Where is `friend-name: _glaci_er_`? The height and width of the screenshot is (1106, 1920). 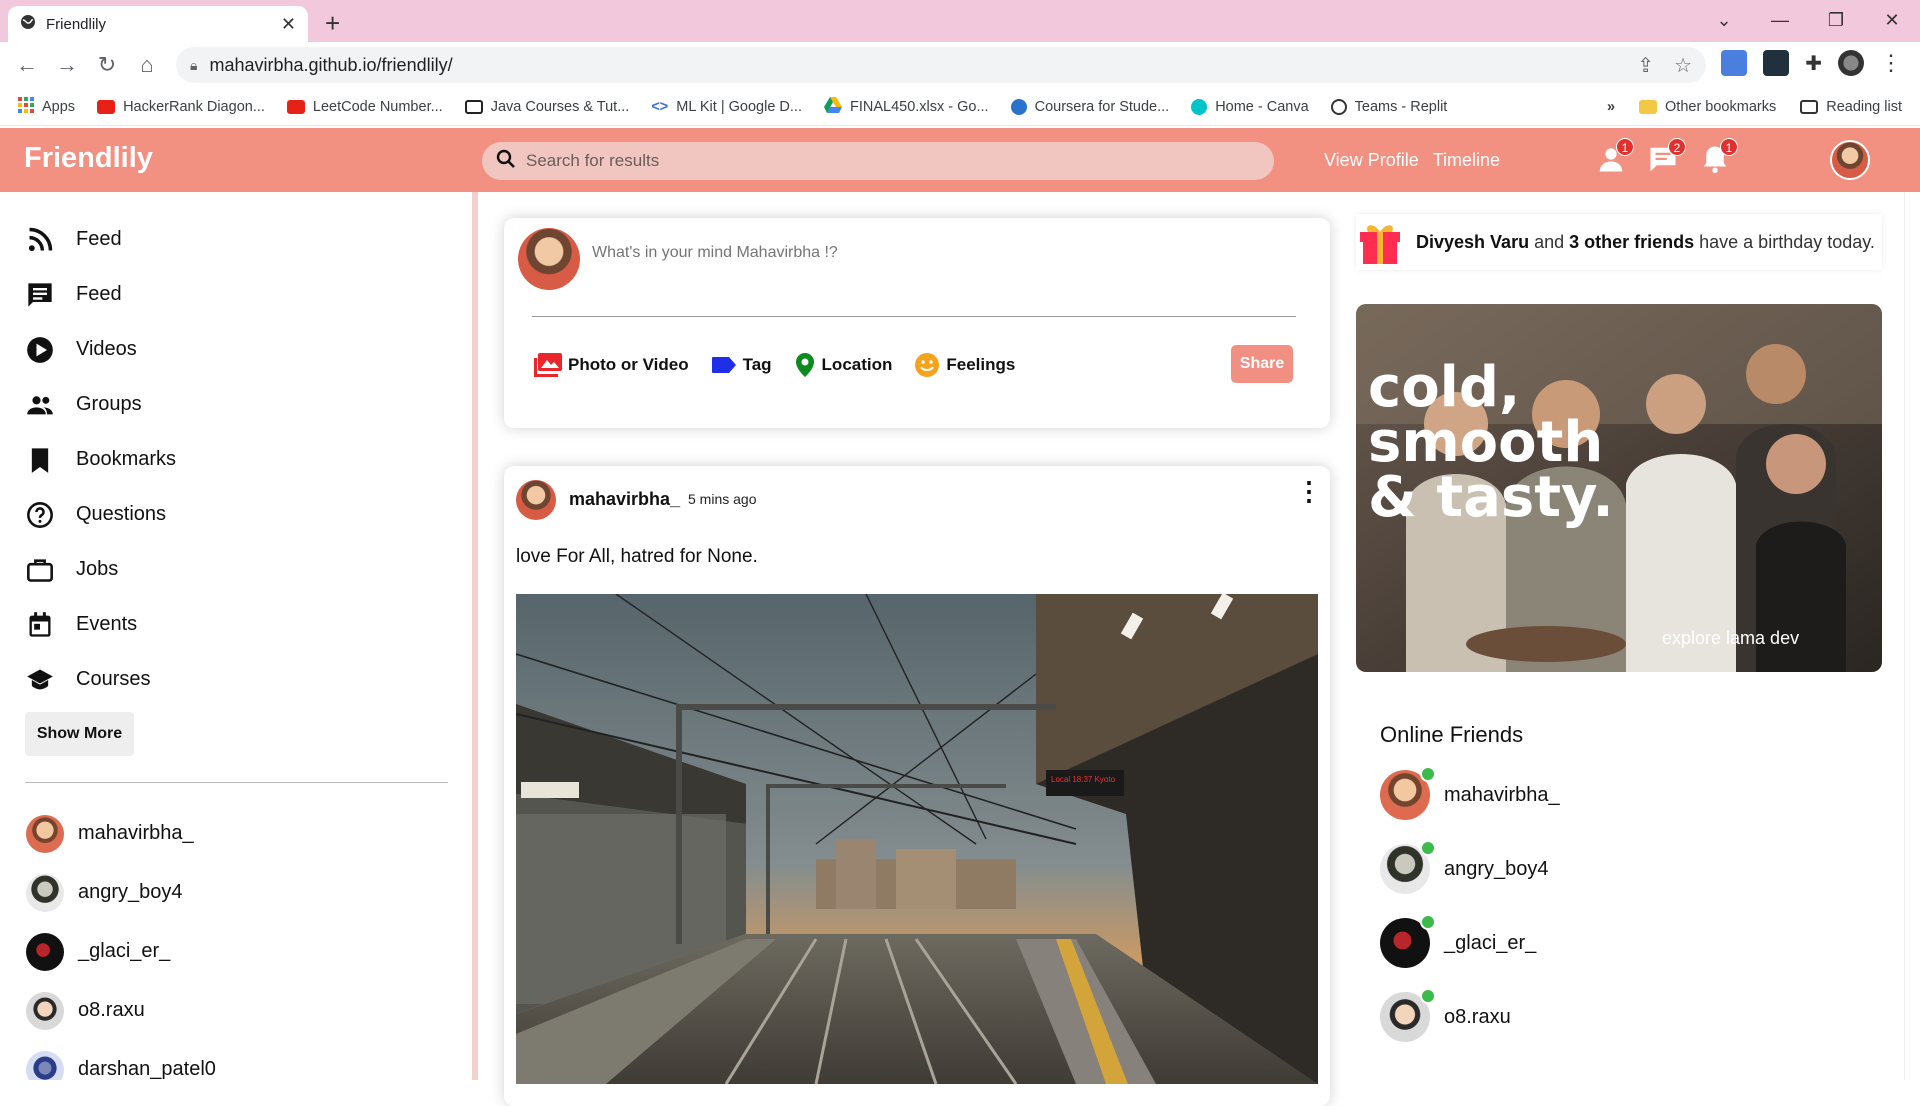 friend-name: _glaci_er_ is located at coordinates (1490, 942).